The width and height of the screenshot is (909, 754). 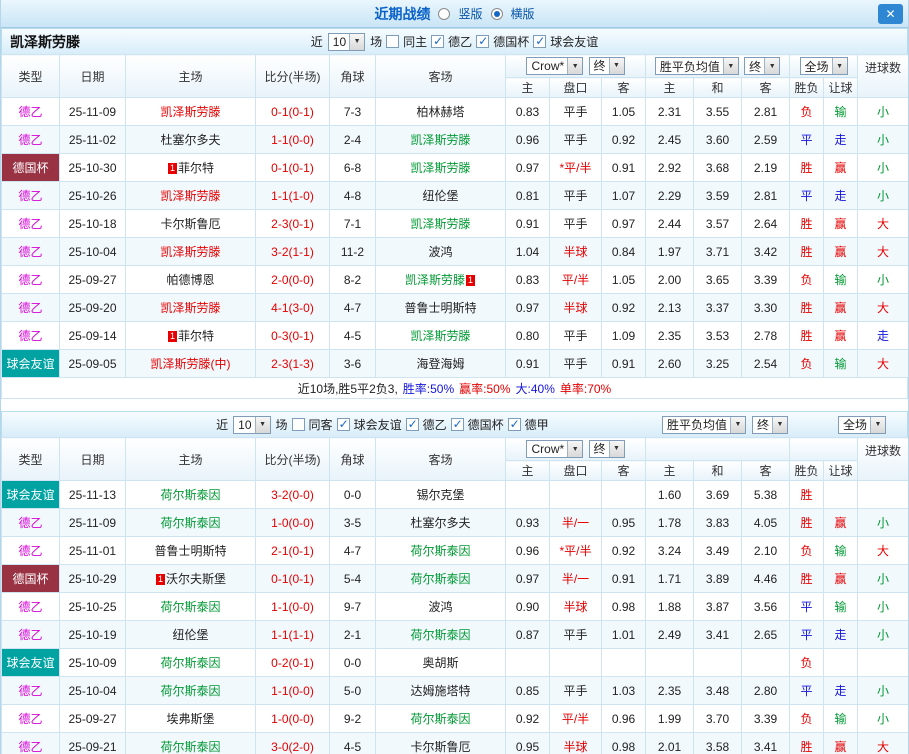 What do you see at coordinates (440, 112) in the screenshot?
I see `team-name: 柏林赫塔` at bounding box center [440, 112].